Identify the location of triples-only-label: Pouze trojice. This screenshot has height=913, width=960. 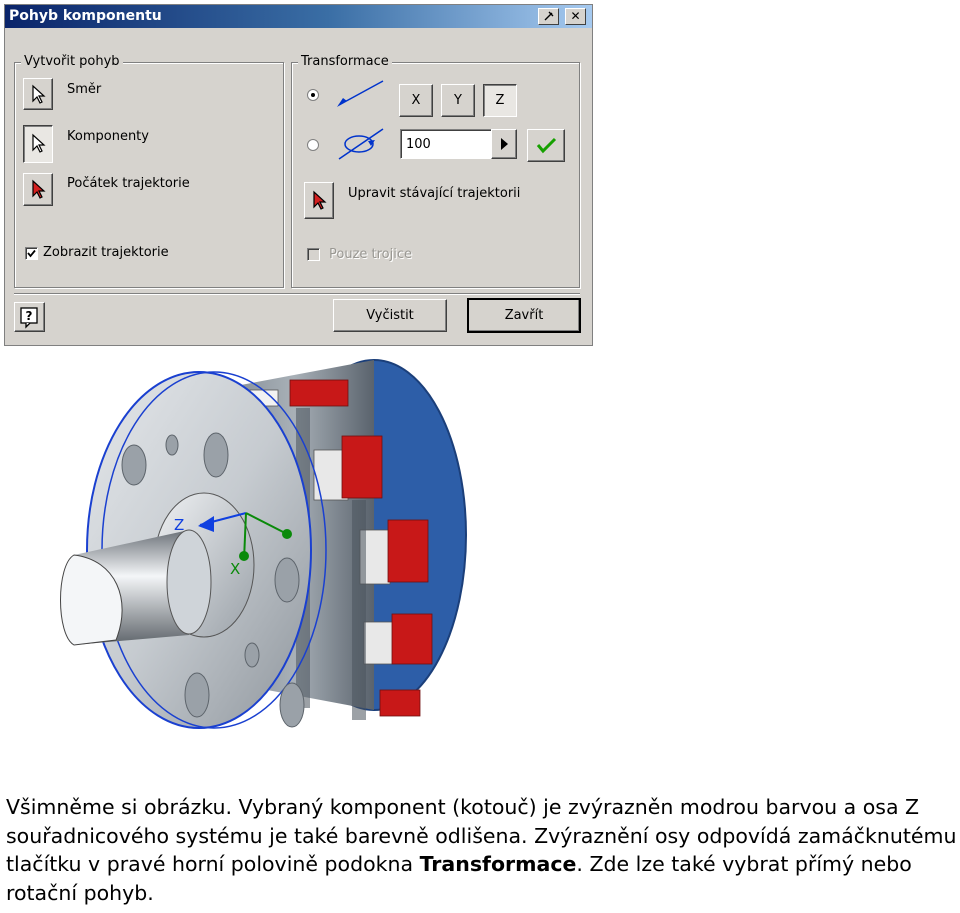
(371, 254).